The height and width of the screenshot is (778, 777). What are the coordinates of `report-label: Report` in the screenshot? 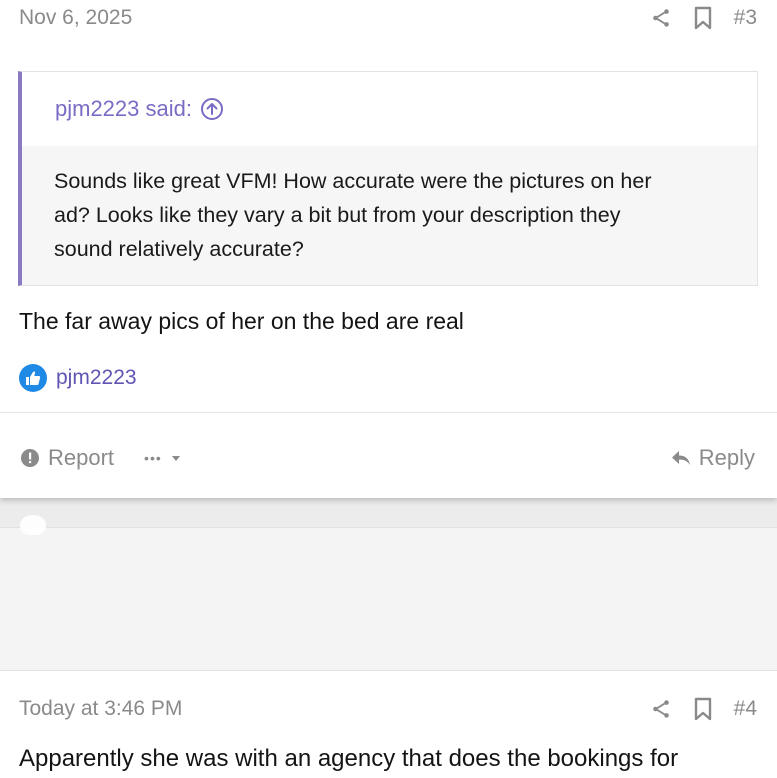 It's located at (81, 457).